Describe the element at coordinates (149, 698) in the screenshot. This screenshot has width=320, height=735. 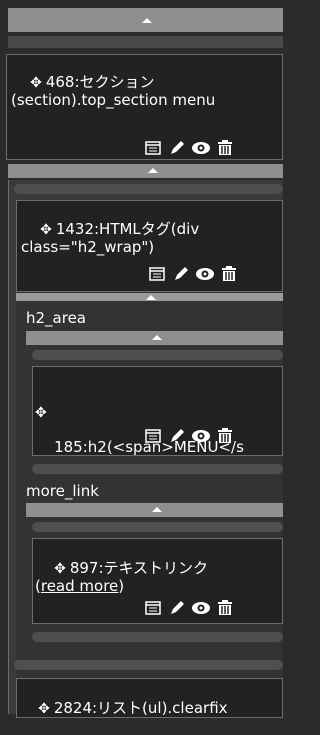
I see `list-block: ✥ 2824:リスト(ul).clearfix` at that location.